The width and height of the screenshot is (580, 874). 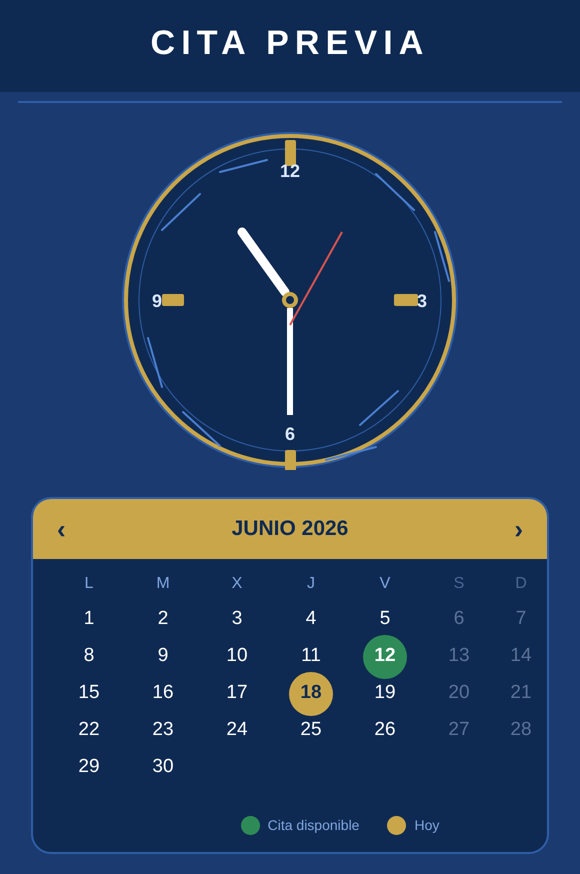 What do you see at coordinates (89, 619) in the screenshot?
I see `calendar-day: 1` at bounding box center [89, 619].